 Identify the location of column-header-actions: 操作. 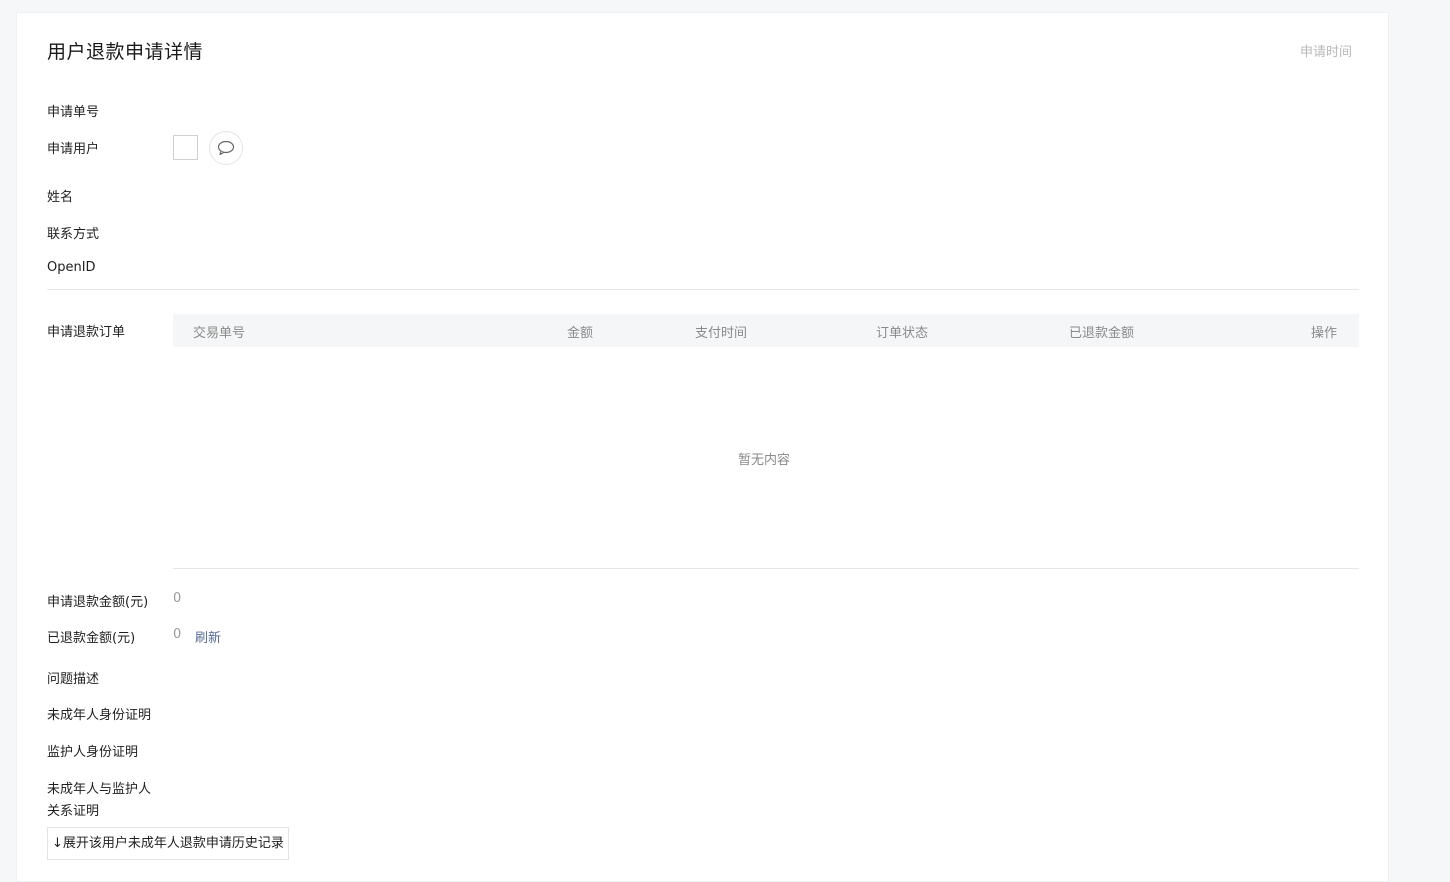
(1324, 333).